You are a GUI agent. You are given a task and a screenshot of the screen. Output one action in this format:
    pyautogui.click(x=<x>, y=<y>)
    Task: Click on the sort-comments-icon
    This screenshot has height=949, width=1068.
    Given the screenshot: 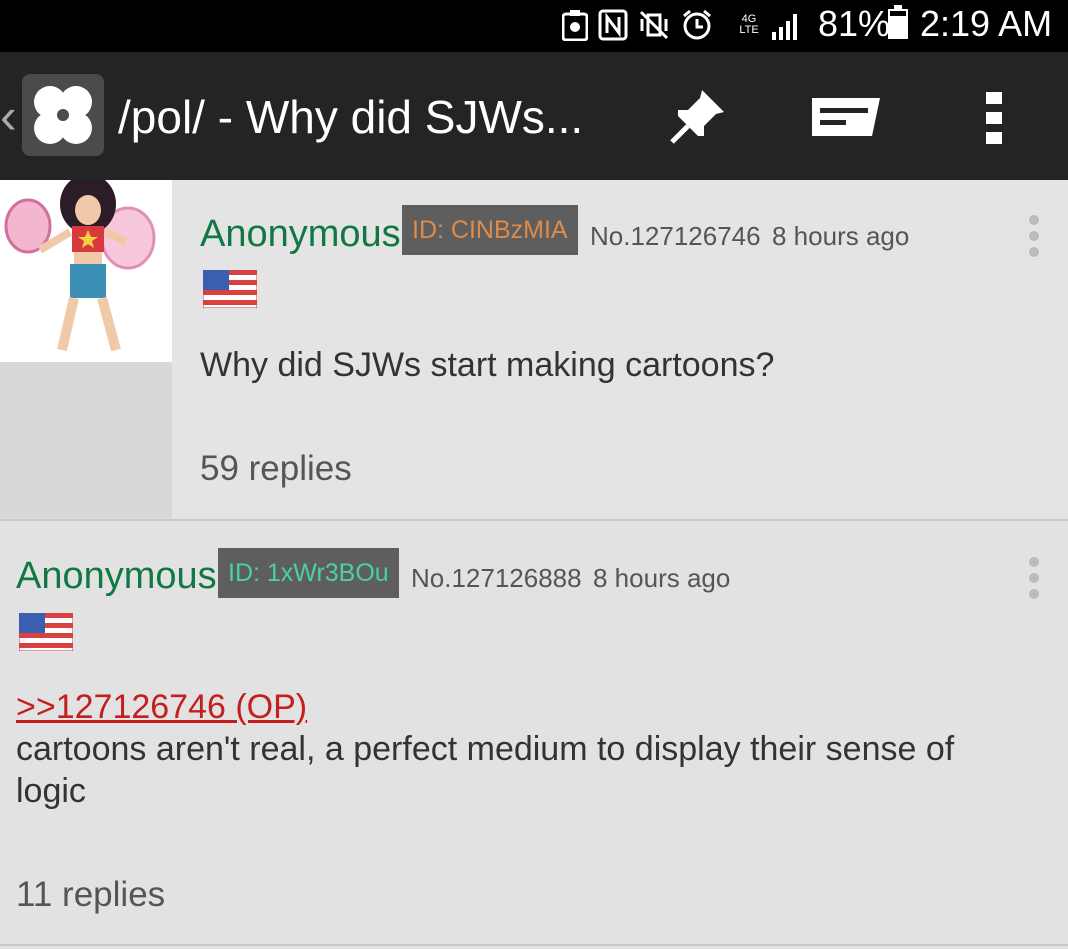 What is the action you would take?
    pyautogui.click(x=846, y=117)
    